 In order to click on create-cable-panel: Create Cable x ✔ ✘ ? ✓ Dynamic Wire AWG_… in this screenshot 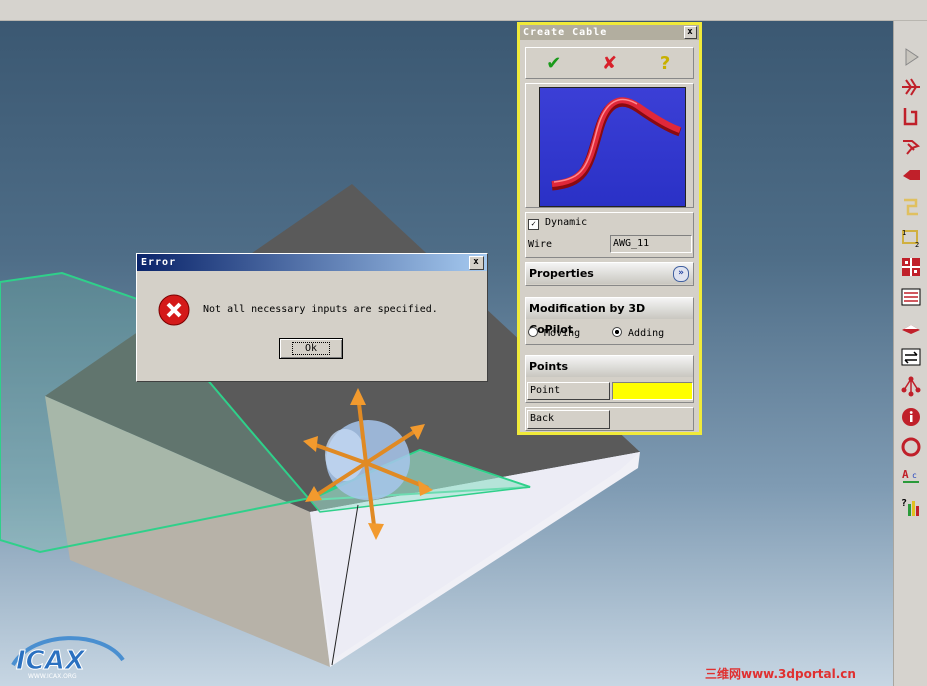, I will do `click(609, 228)`.